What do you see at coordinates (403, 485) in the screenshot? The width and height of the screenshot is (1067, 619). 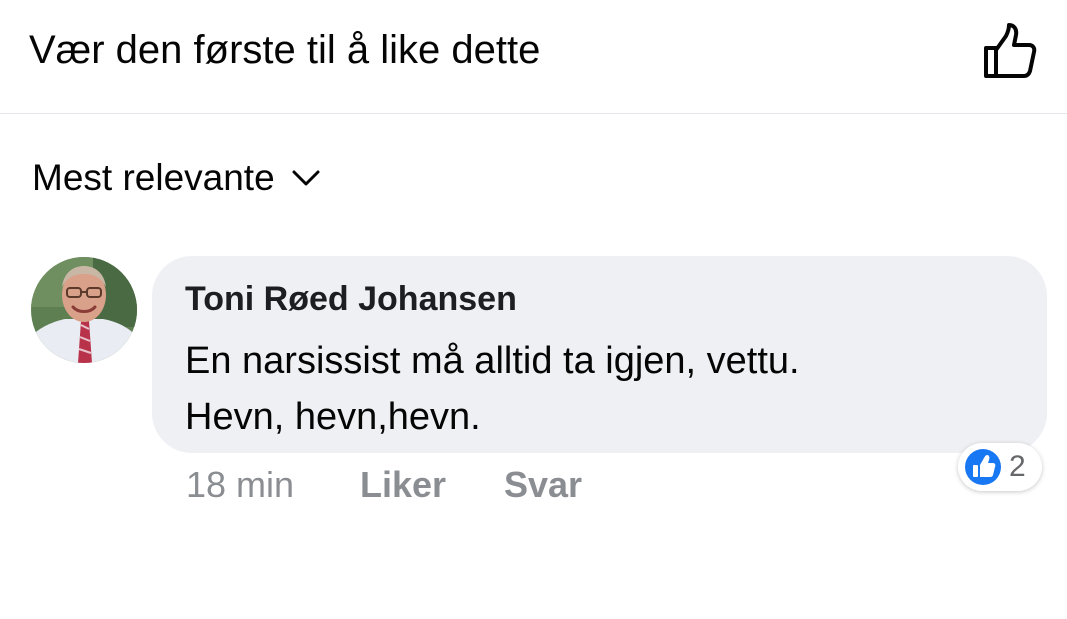 I see `like-button: Liker` at bounding box center [403, 485].